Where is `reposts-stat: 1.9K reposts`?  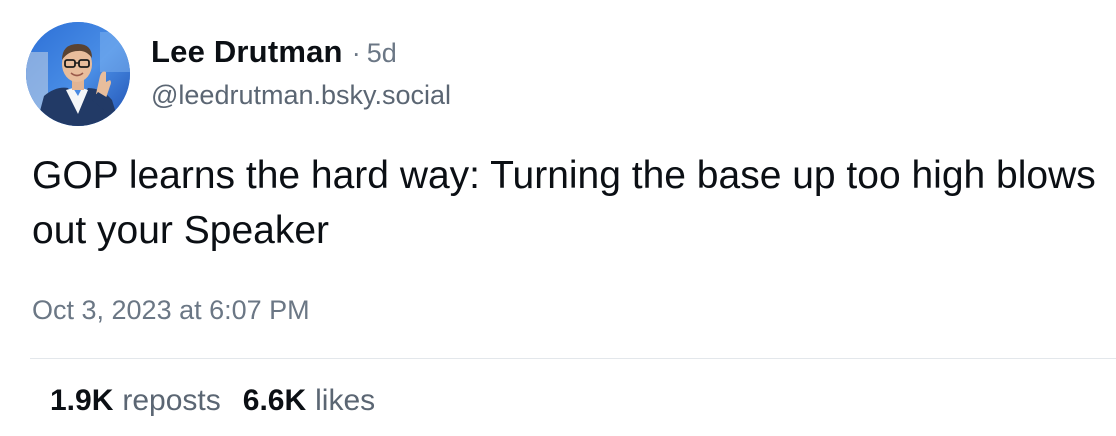
reposts-stat: 1.9K reposts is located at coordinates (135, 401).